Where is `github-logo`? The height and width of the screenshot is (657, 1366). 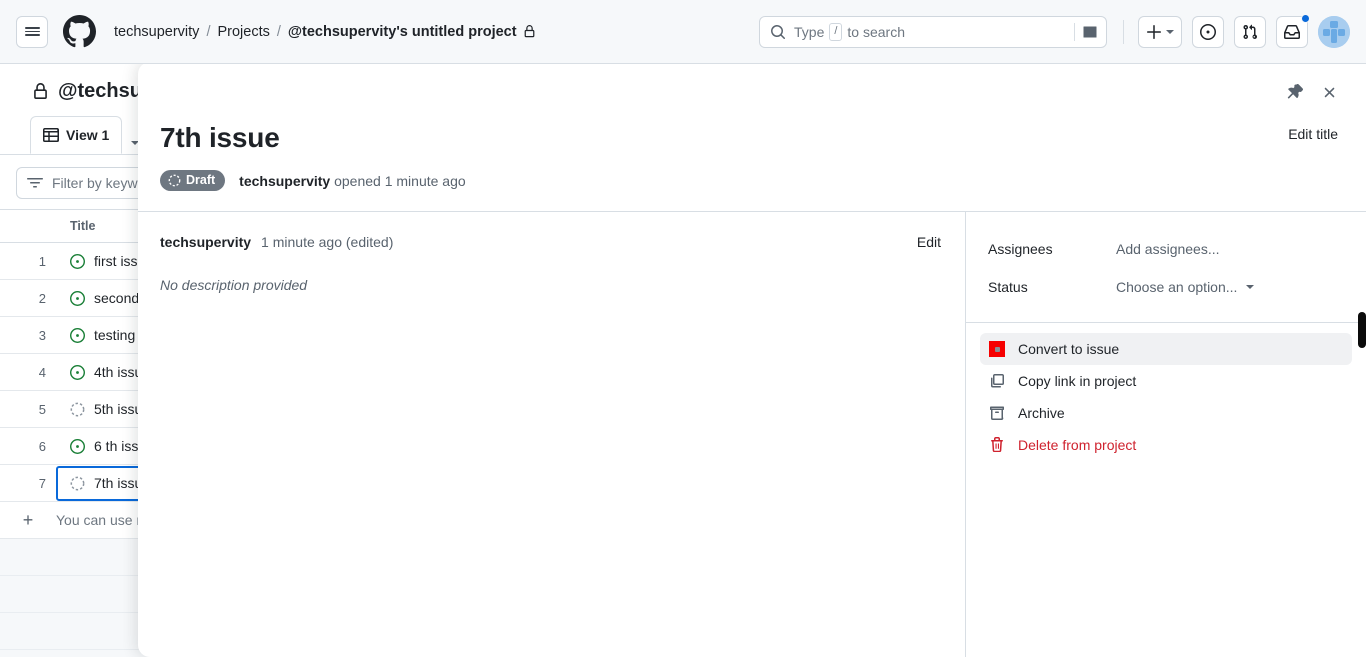
github-logo is located at coordinates (79, 31).